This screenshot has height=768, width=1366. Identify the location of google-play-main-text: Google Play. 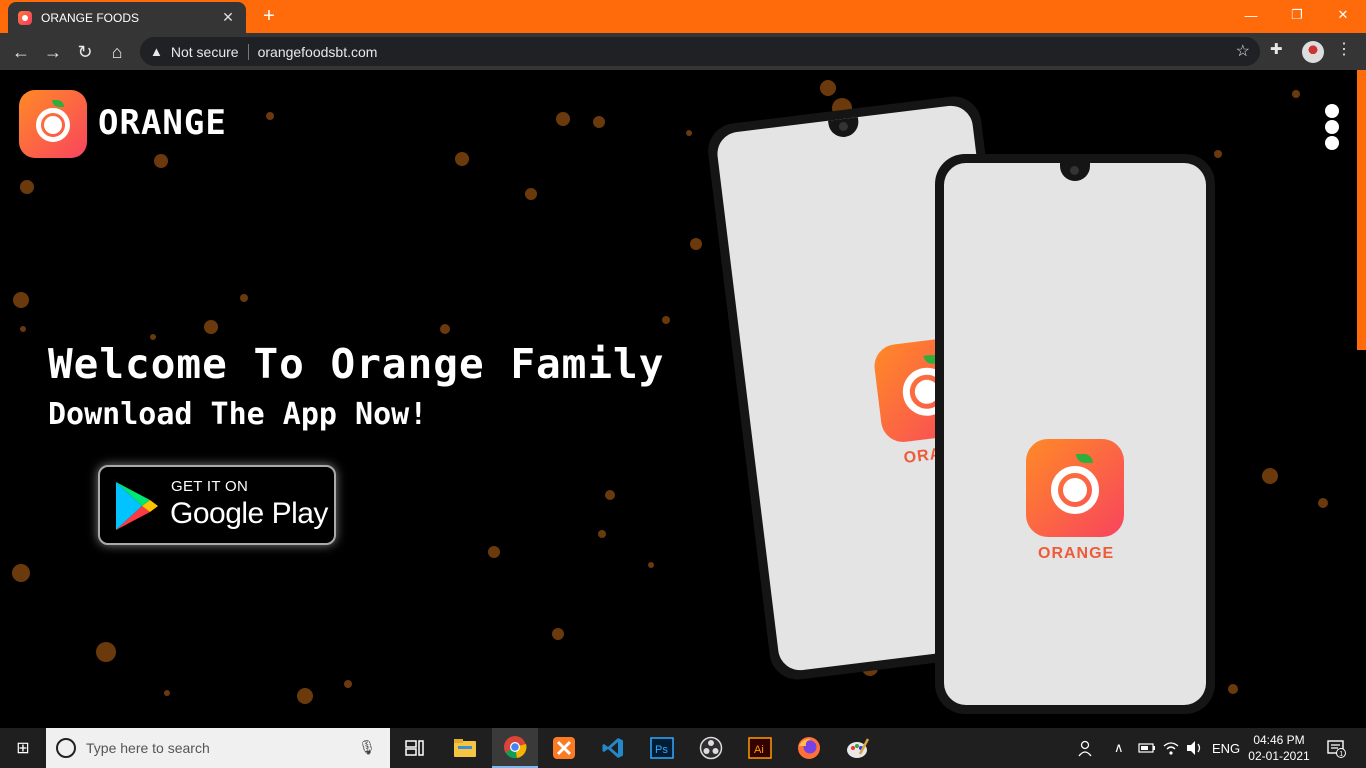
(249, 513).